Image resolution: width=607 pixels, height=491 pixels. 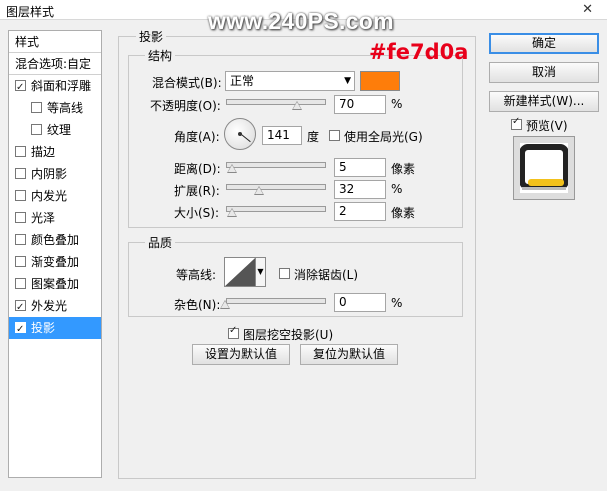 I want to click on structure-title: 结构, so click(x=160, y=55).